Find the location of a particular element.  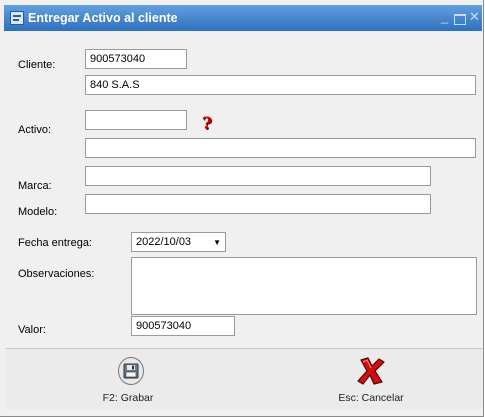

minimize-button: _ is located at coordinates (444, 16).